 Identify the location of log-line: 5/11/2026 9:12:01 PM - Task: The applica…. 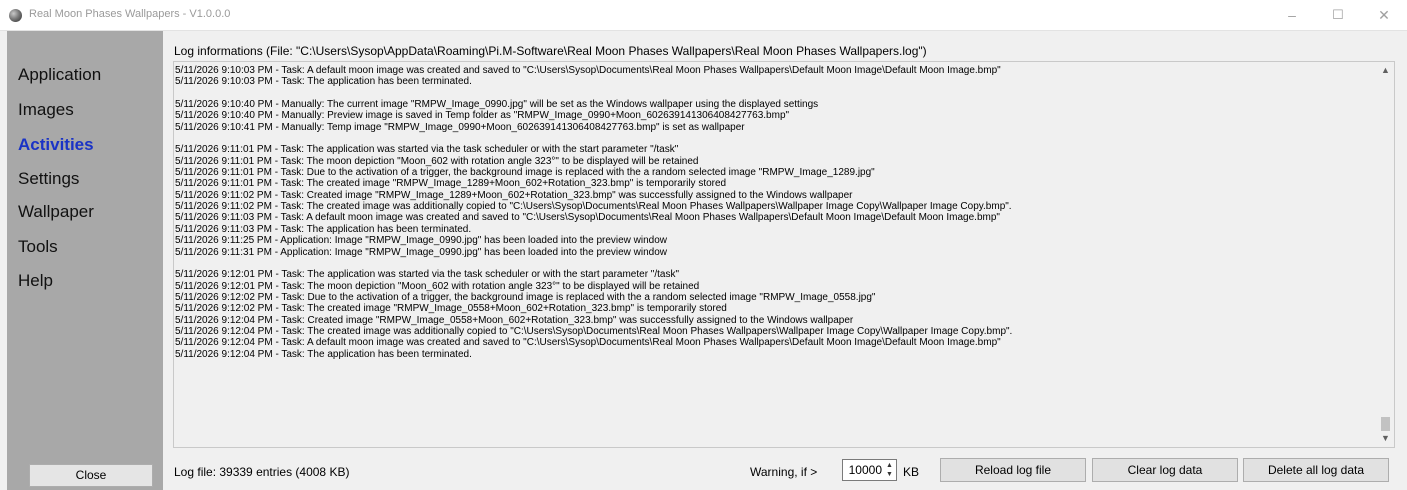
(427, 275).